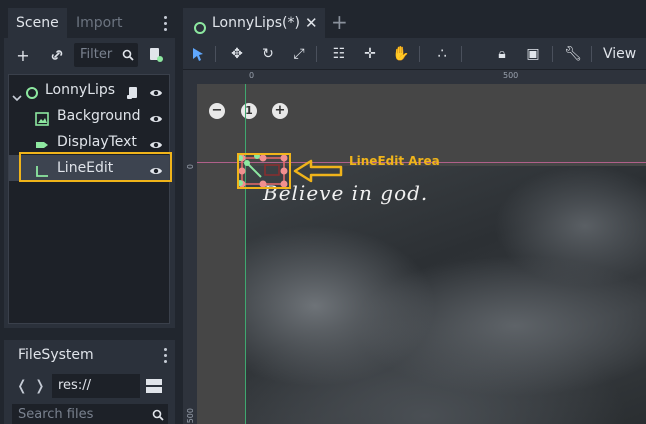  I want to click on node2d-icon, so click(32, 91).